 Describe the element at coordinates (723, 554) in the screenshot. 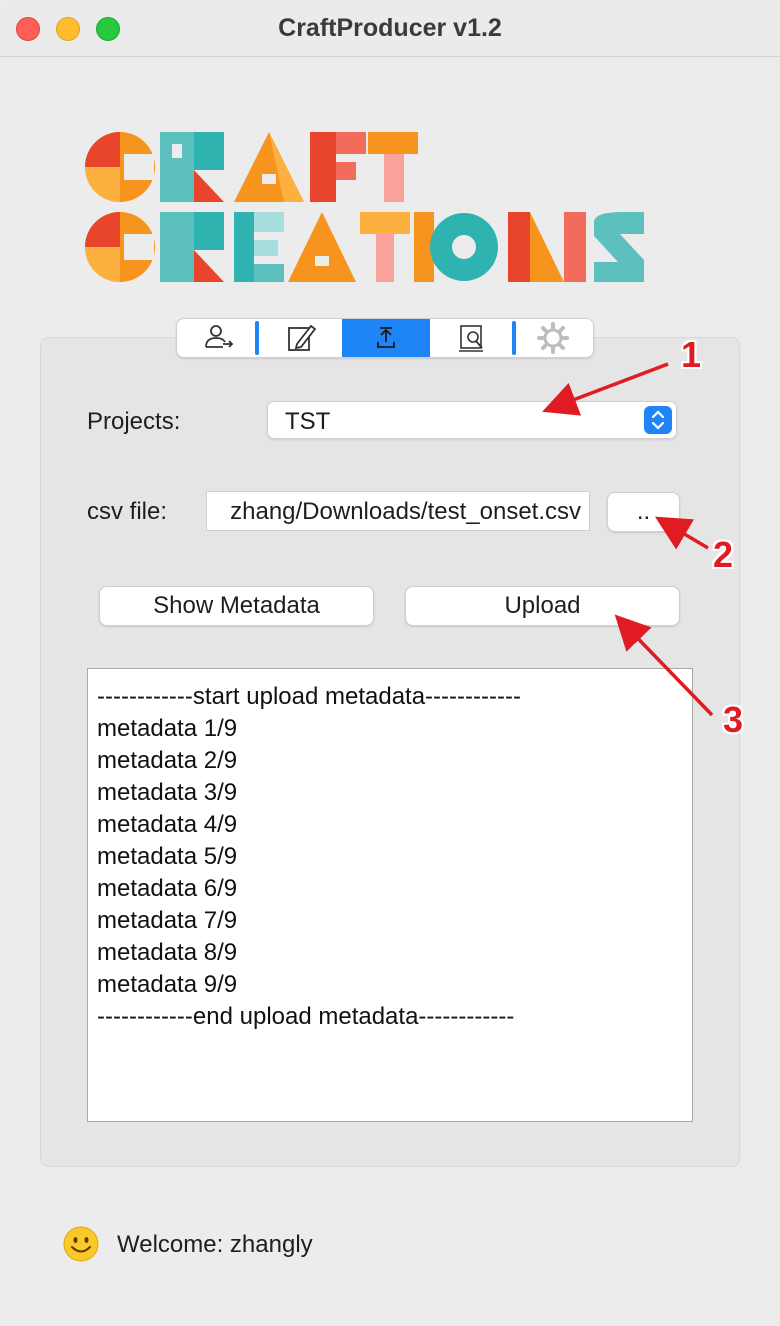

I see `annotation-number-2: 2` at that location.